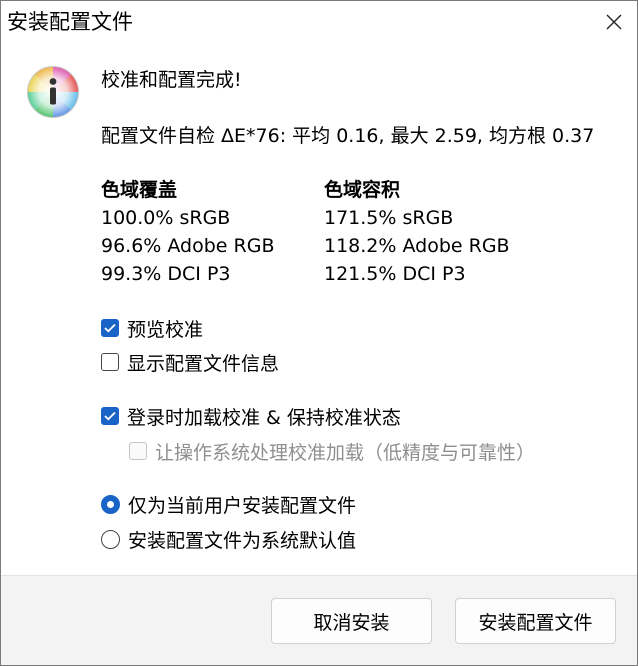  Describe the element at coordinates (53, 92) in the screenshot. I see `info-icon` at that location.